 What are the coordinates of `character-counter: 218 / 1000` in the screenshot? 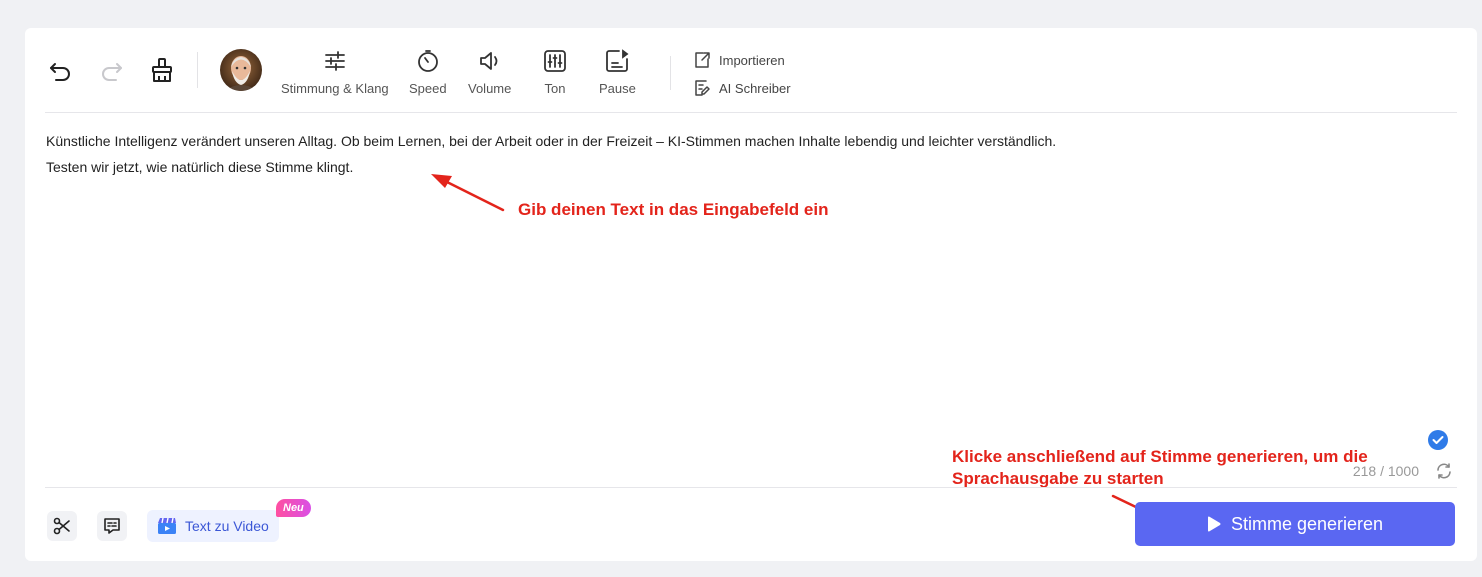 It's located at (1385, 471).